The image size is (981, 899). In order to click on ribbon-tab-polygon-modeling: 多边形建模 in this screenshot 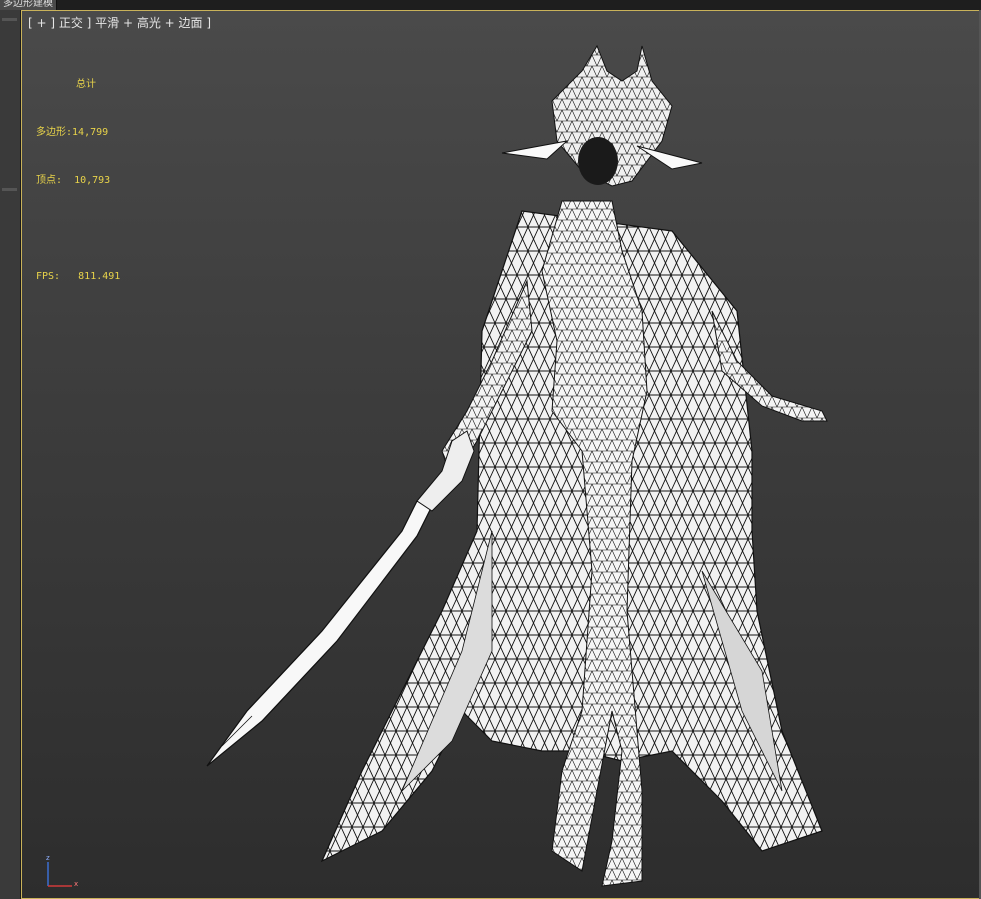, I will do `click(28, 5)`.